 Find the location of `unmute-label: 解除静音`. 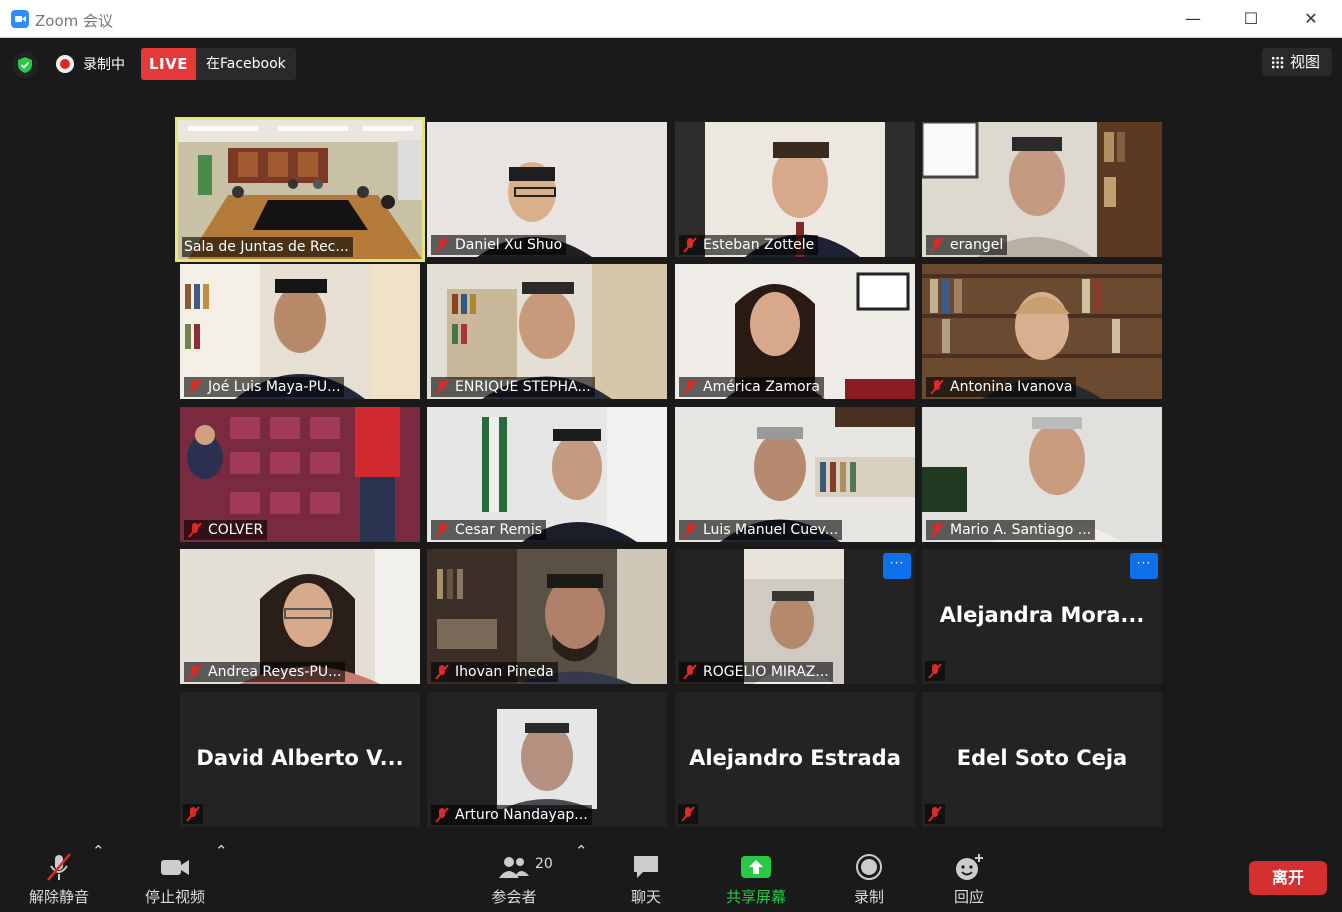

unmute-label: 解除静音 is located at coordinates (58, 897).